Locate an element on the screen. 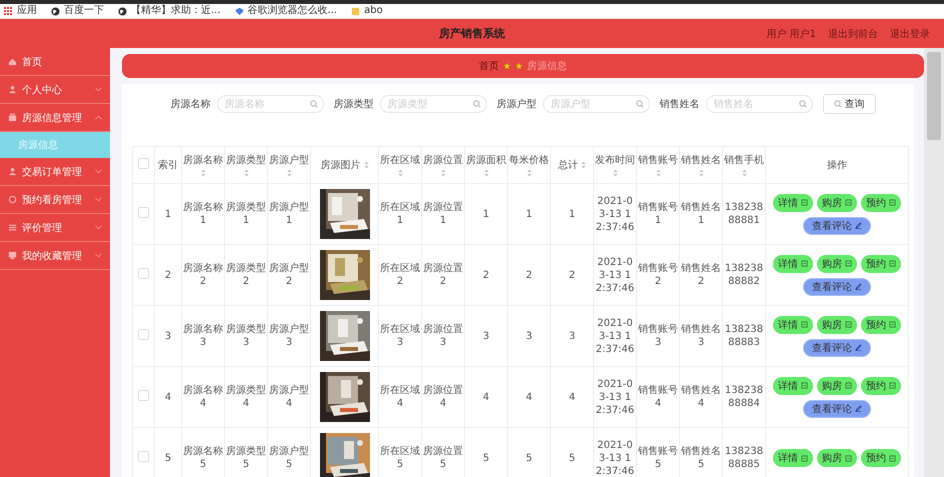 The width and height of the screenshot is (944, 477). table-cell: 房源位置3 is located at coordinates (443, 336).